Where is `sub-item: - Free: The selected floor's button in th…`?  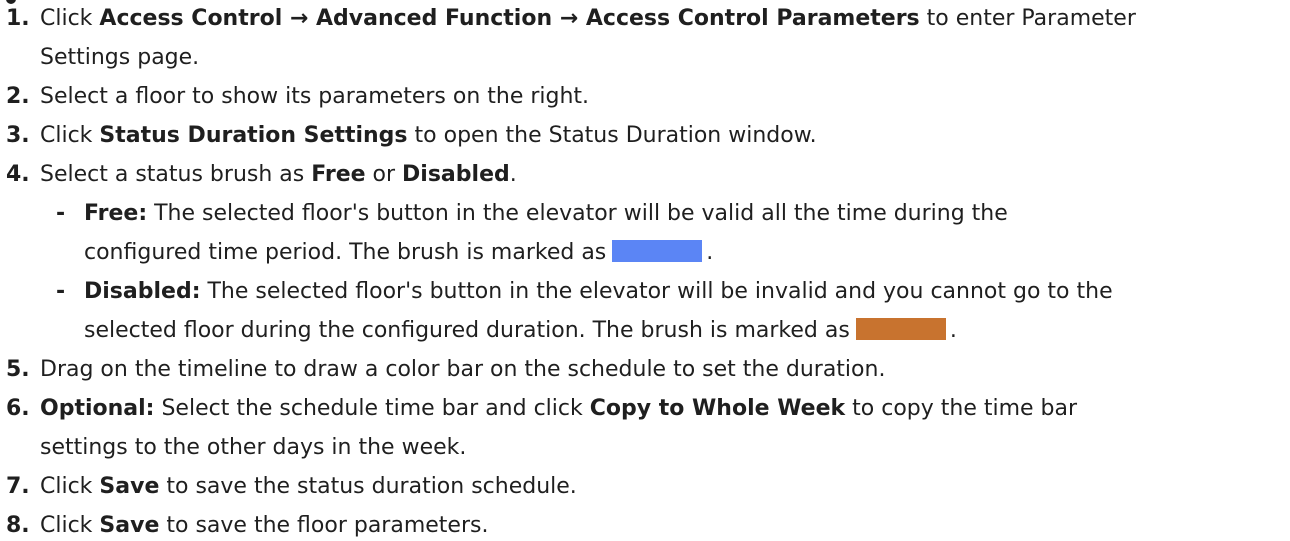 sub-item: - Free: The selected floor's button in th… is located at coordinates (666, 214).